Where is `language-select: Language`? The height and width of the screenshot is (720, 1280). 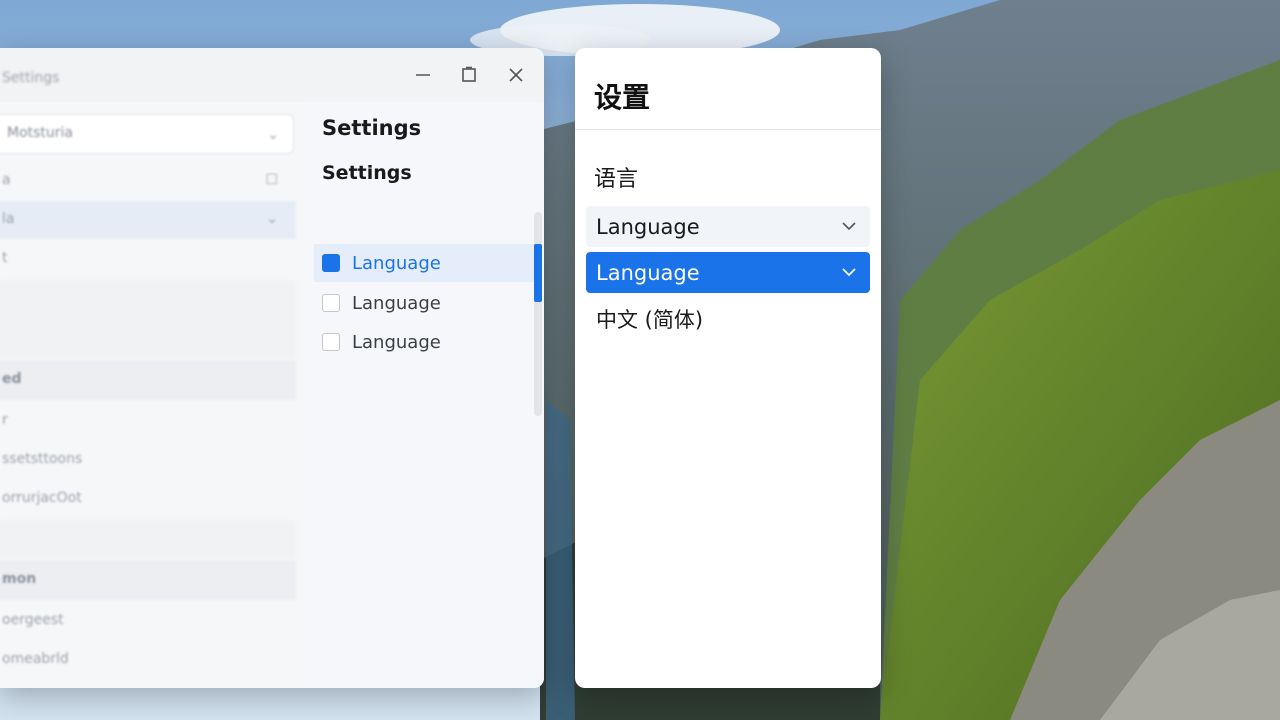 language-select: Language is located at coordinates (728, 226).